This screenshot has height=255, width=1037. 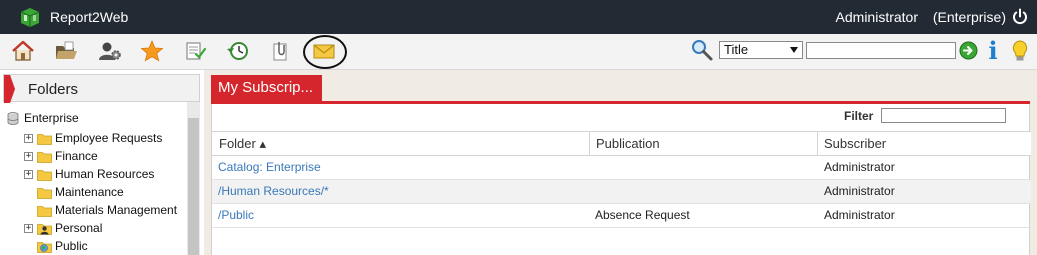 I want to click on grid-header: Folder ▴ Publication Subscriber, so click(x=621, y=143).